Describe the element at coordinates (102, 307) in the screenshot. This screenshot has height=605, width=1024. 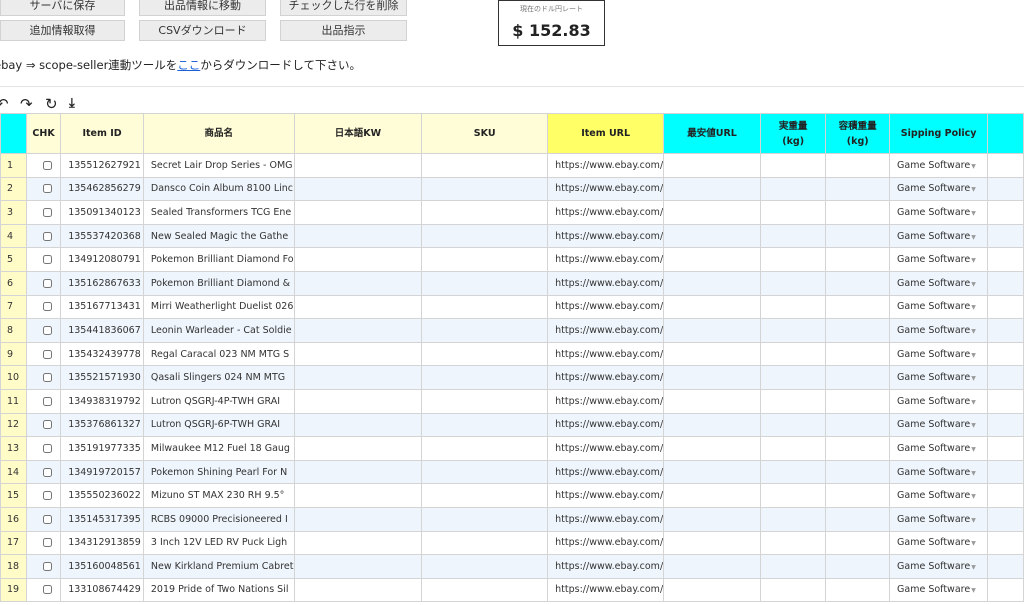
I see `item-id-cell: 135167713431` at that location.